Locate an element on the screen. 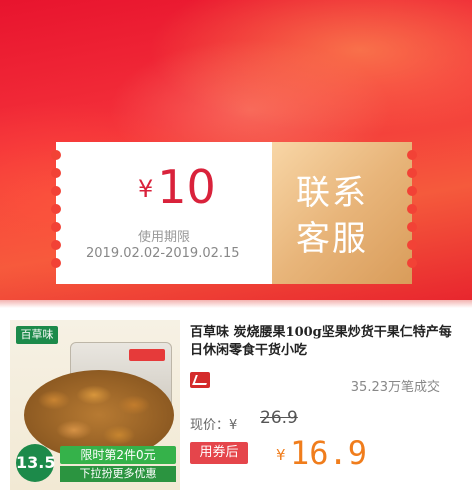  valid-period-range: 2019.02.02-2019.02.15 is located at coordinates (163, 253).